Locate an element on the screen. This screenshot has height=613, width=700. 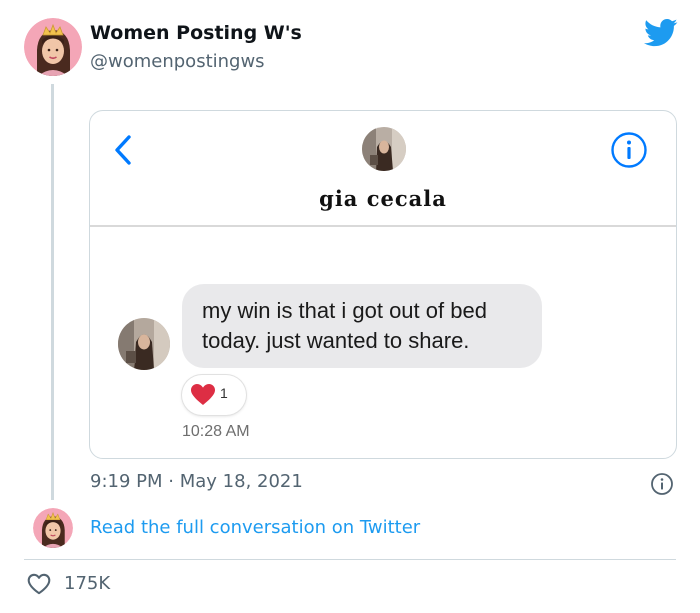
info-icon is located at coordinates (662, 484).